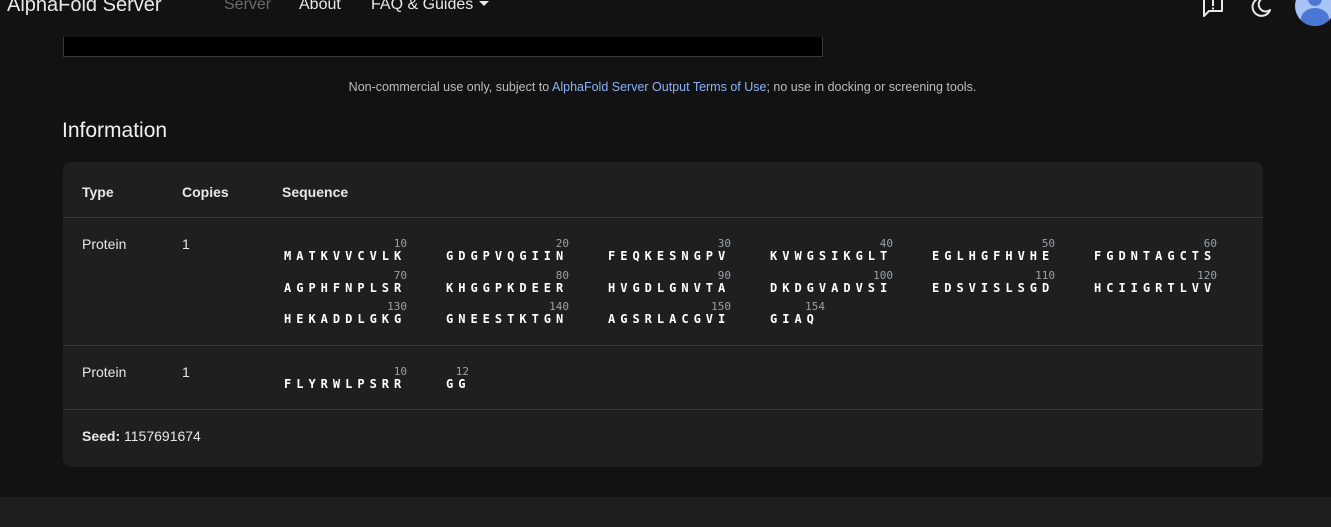 Image resolution: width=1331 pixels, height=527 pixels. What do you see at coordinates (104, 372) in the screenshot?
I see `entity-2-type: Protein` at bounding box center [104, 372].